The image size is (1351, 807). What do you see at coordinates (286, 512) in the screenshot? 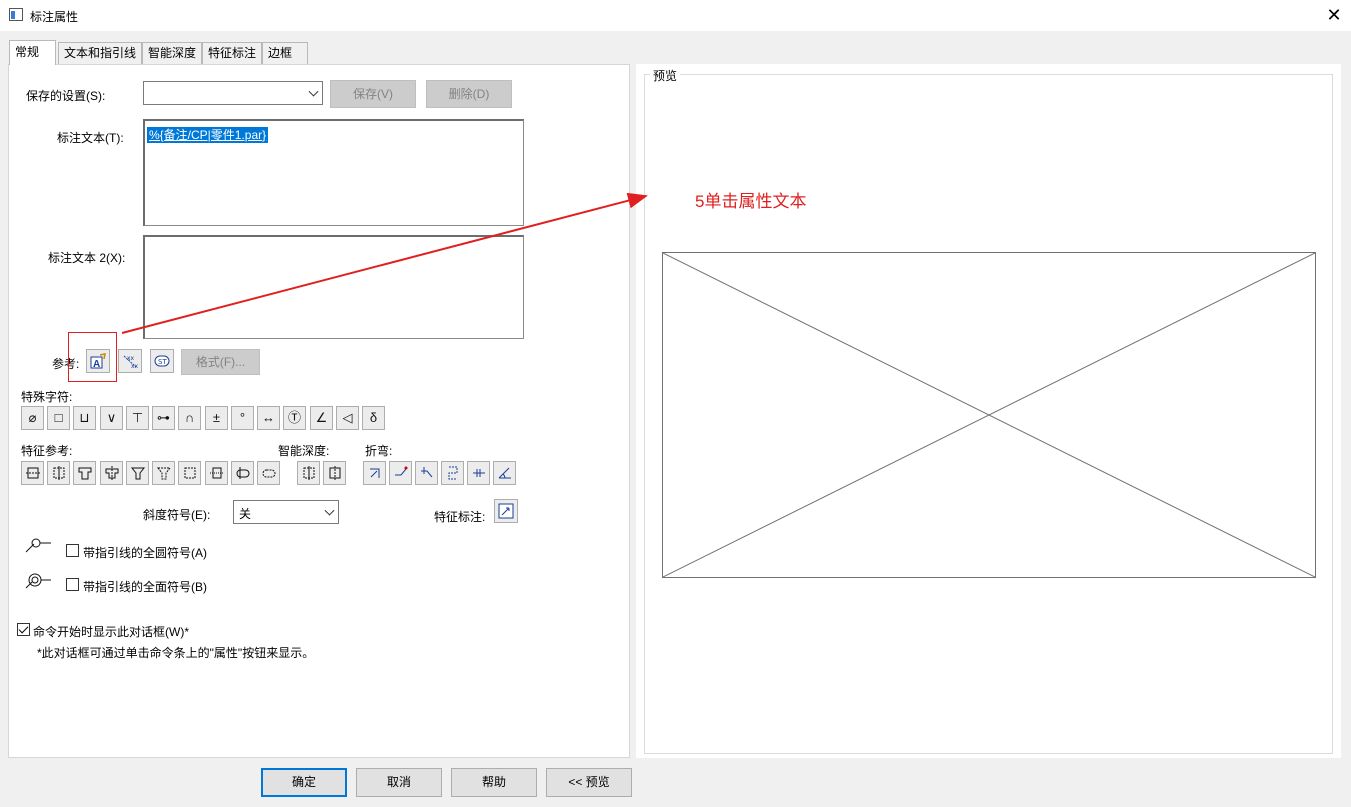
I see `slope-combo: 关` at bounding box center [286, 512].